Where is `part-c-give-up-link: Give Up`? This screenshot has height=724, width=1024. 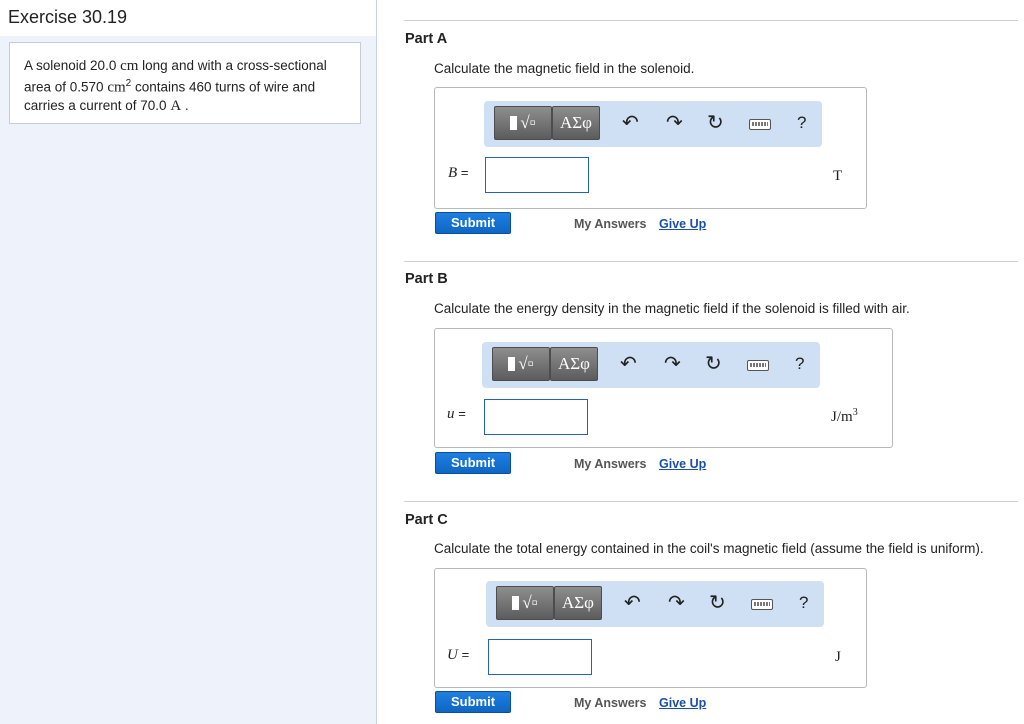 part-c-give-up-link: Give Up is located at coordinates (682, 703).